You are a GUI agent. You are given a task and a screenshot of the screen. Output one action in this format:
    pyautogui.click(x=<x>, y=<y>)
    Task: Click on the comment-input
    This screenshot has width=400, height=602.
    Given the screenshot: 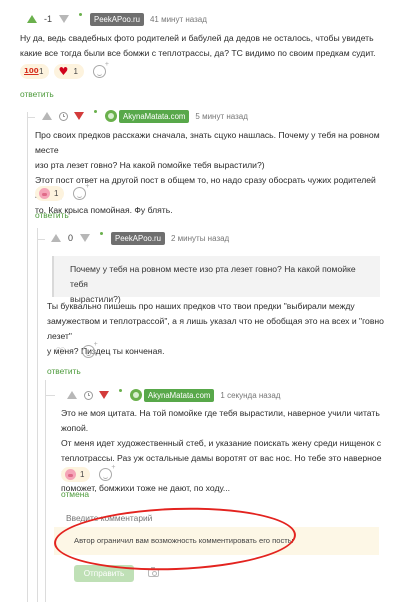 What is the action you would take?
    pyautogui.click(x=216, y=518)
    